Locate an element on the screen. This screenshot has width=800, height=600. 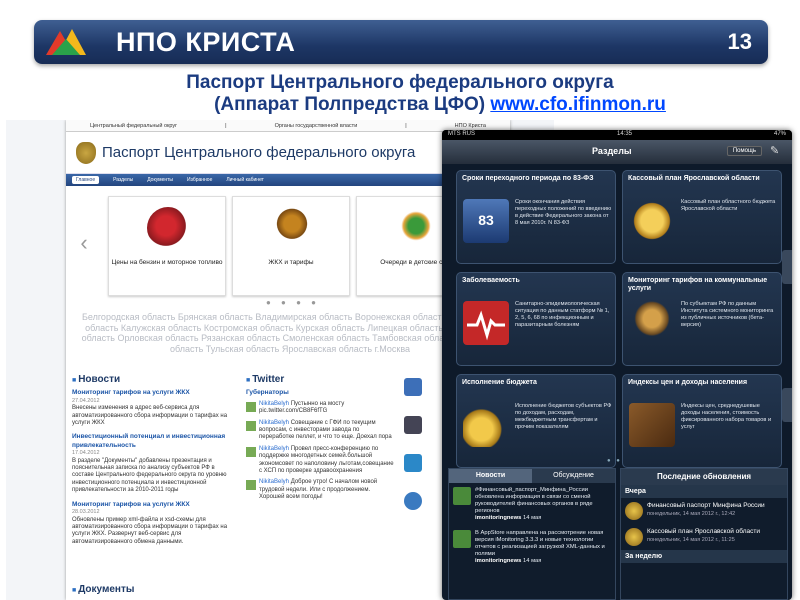
side-icons is located at coordinates (416, 454).